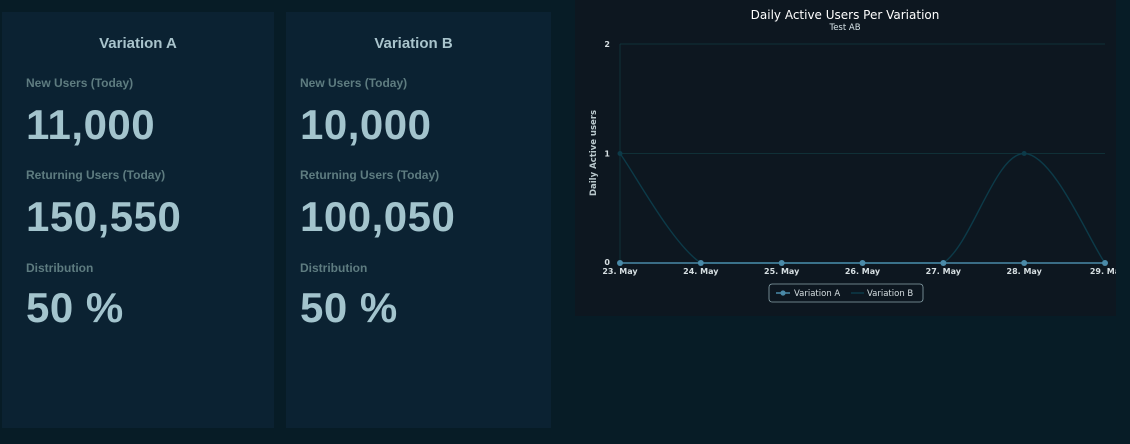 This screenshot has width=1130, height=444. What do you see at coordinates (817, 294) in the screenshot?
I see `legend-label-variation-a: Variation A` at bounding box center [817, 294].